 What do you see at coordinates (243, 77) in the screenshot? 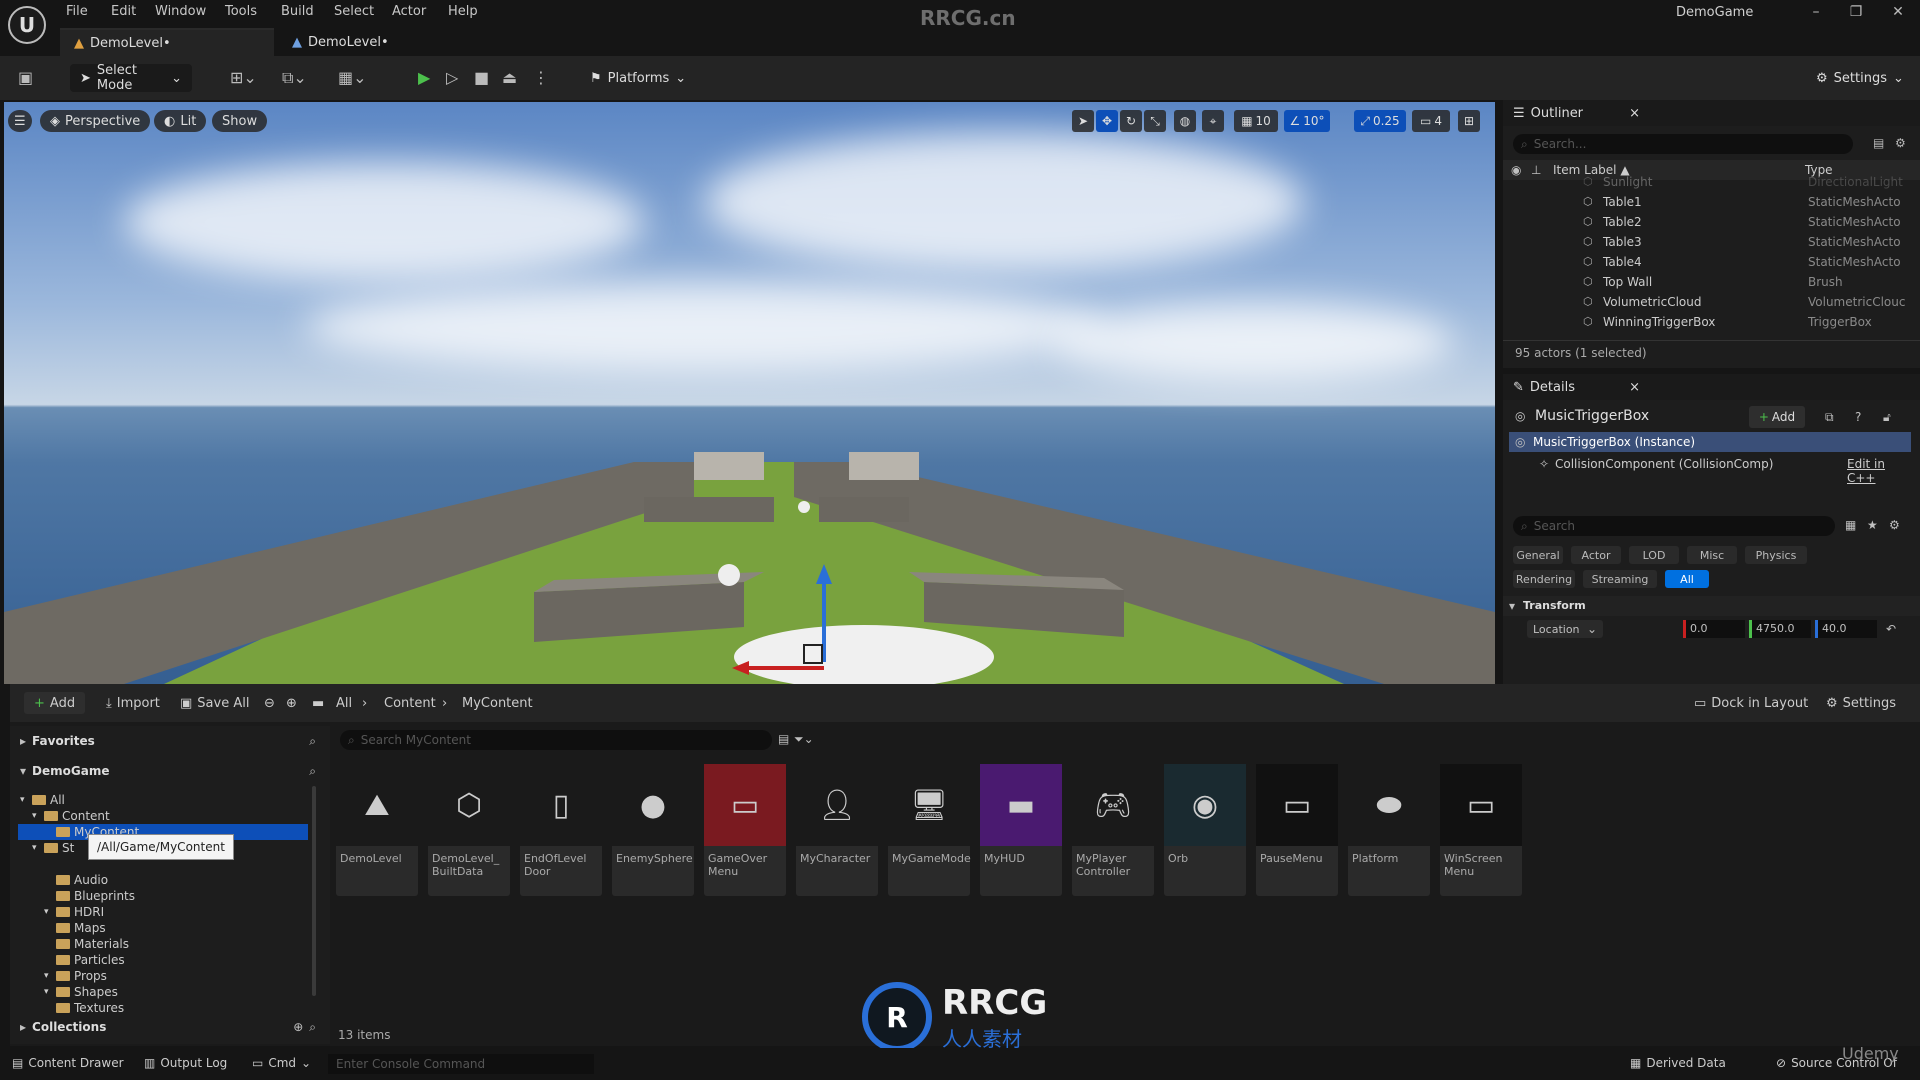
I see `add-content-icon: ⊞⌄` at bounding box center [243, 77].